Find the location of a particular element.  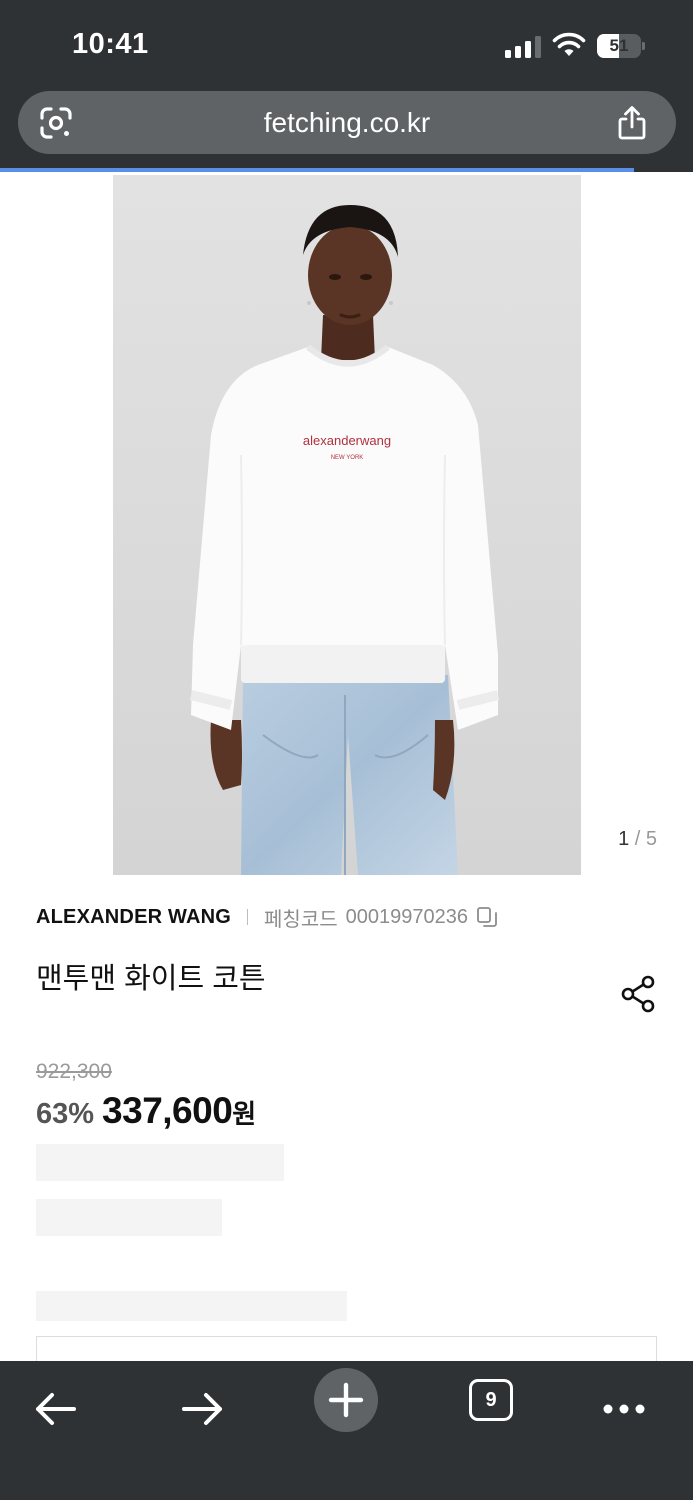

brand-name: ALEXANDER WANG is located at coordinates (133, 917).